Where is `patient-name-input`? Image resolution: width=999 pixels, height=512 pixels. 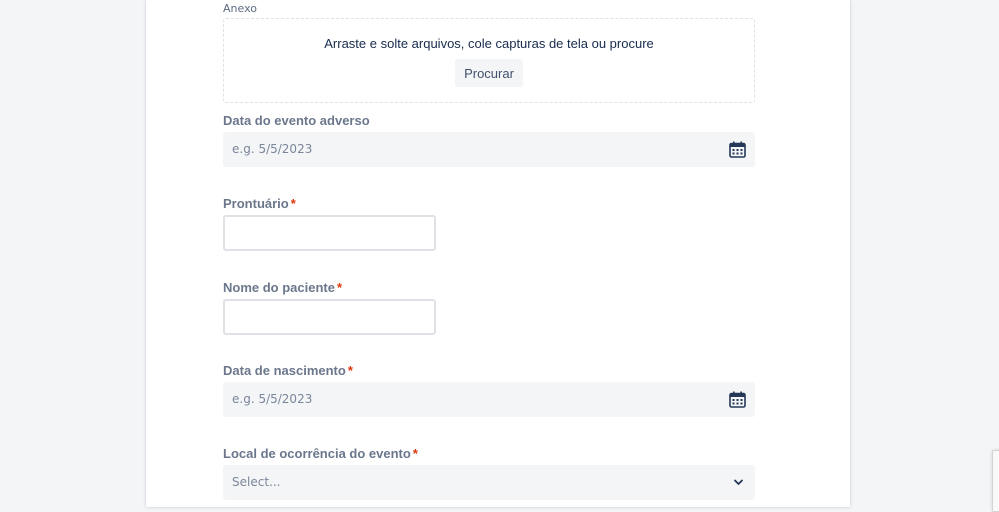
patient-name-input is located at coordinates (329, 317).